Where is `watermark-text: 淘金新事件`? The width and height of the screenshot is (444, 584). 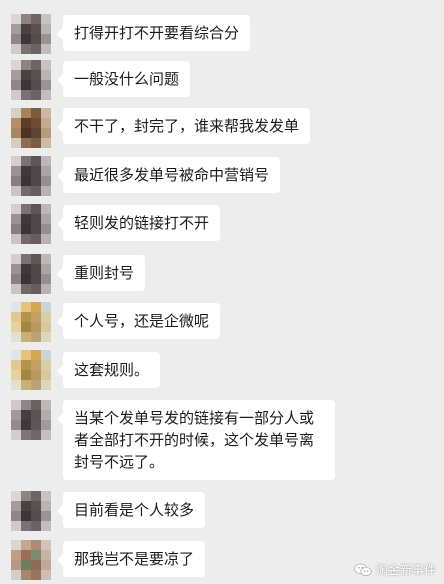 watermark-text: 淘金新事件 is located at coordinates (405, 570).